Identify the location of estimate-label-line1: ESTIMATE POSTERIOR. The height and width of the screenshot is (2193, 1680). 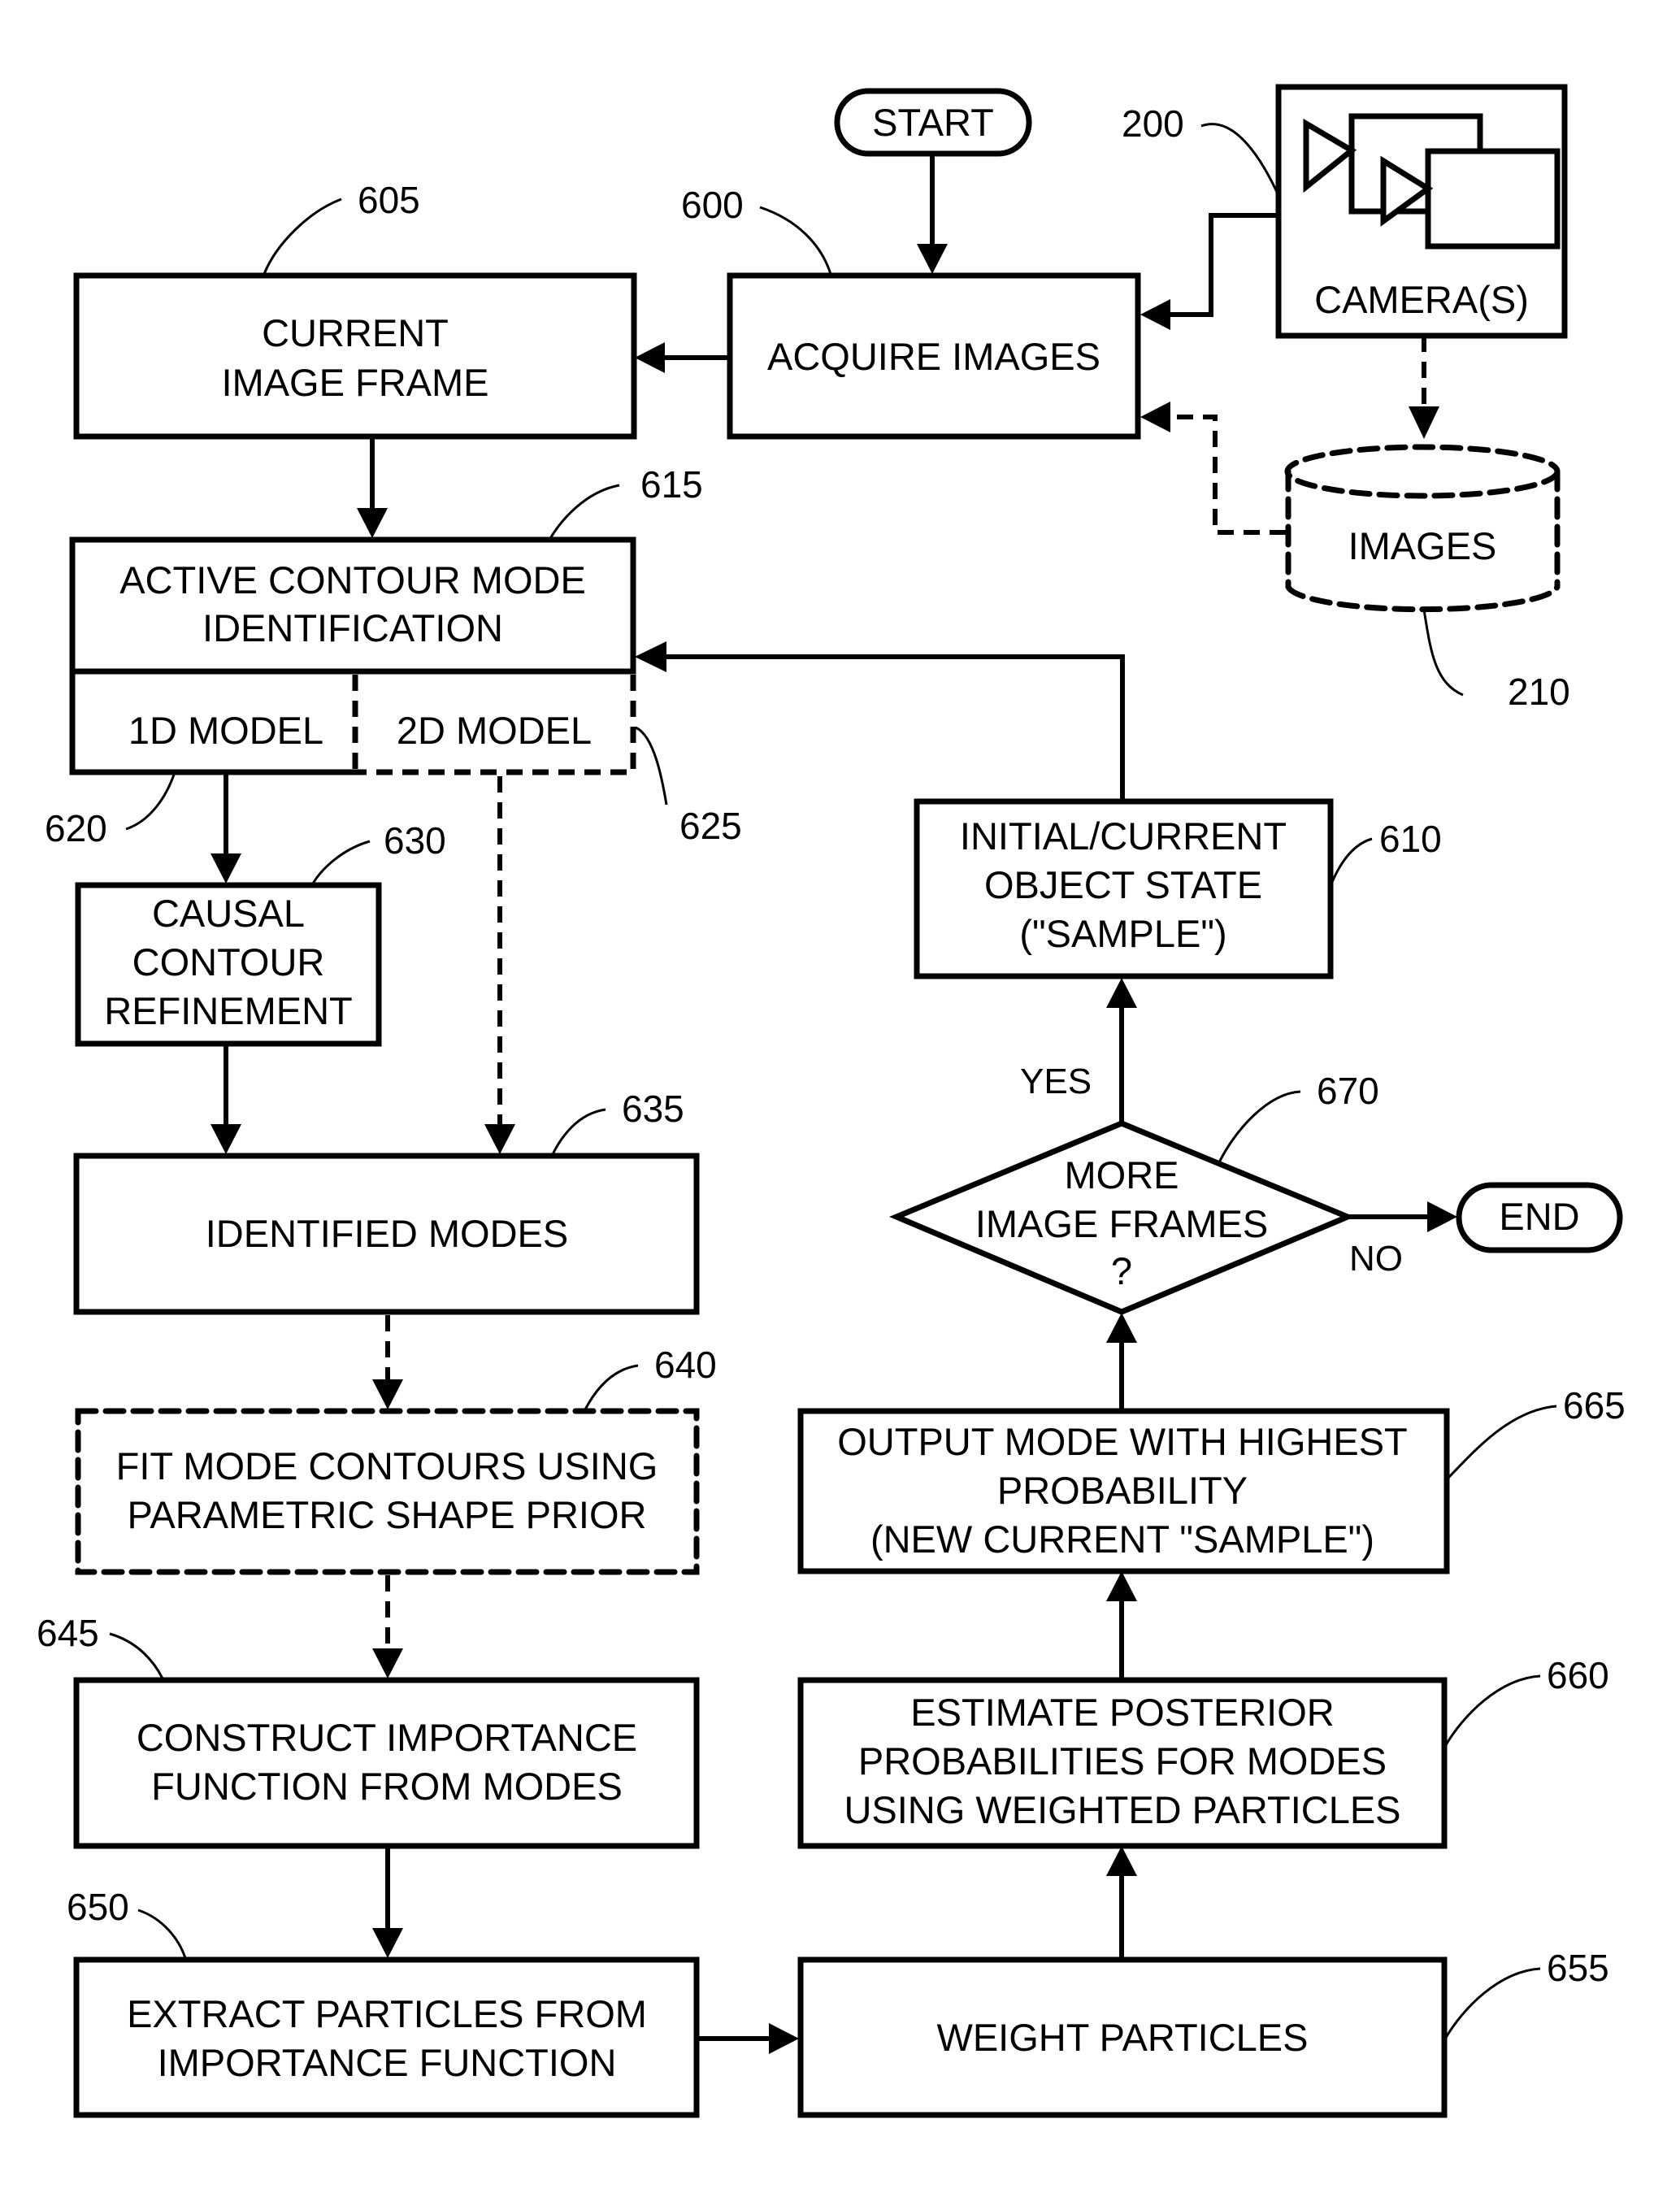
(1122, 1712).